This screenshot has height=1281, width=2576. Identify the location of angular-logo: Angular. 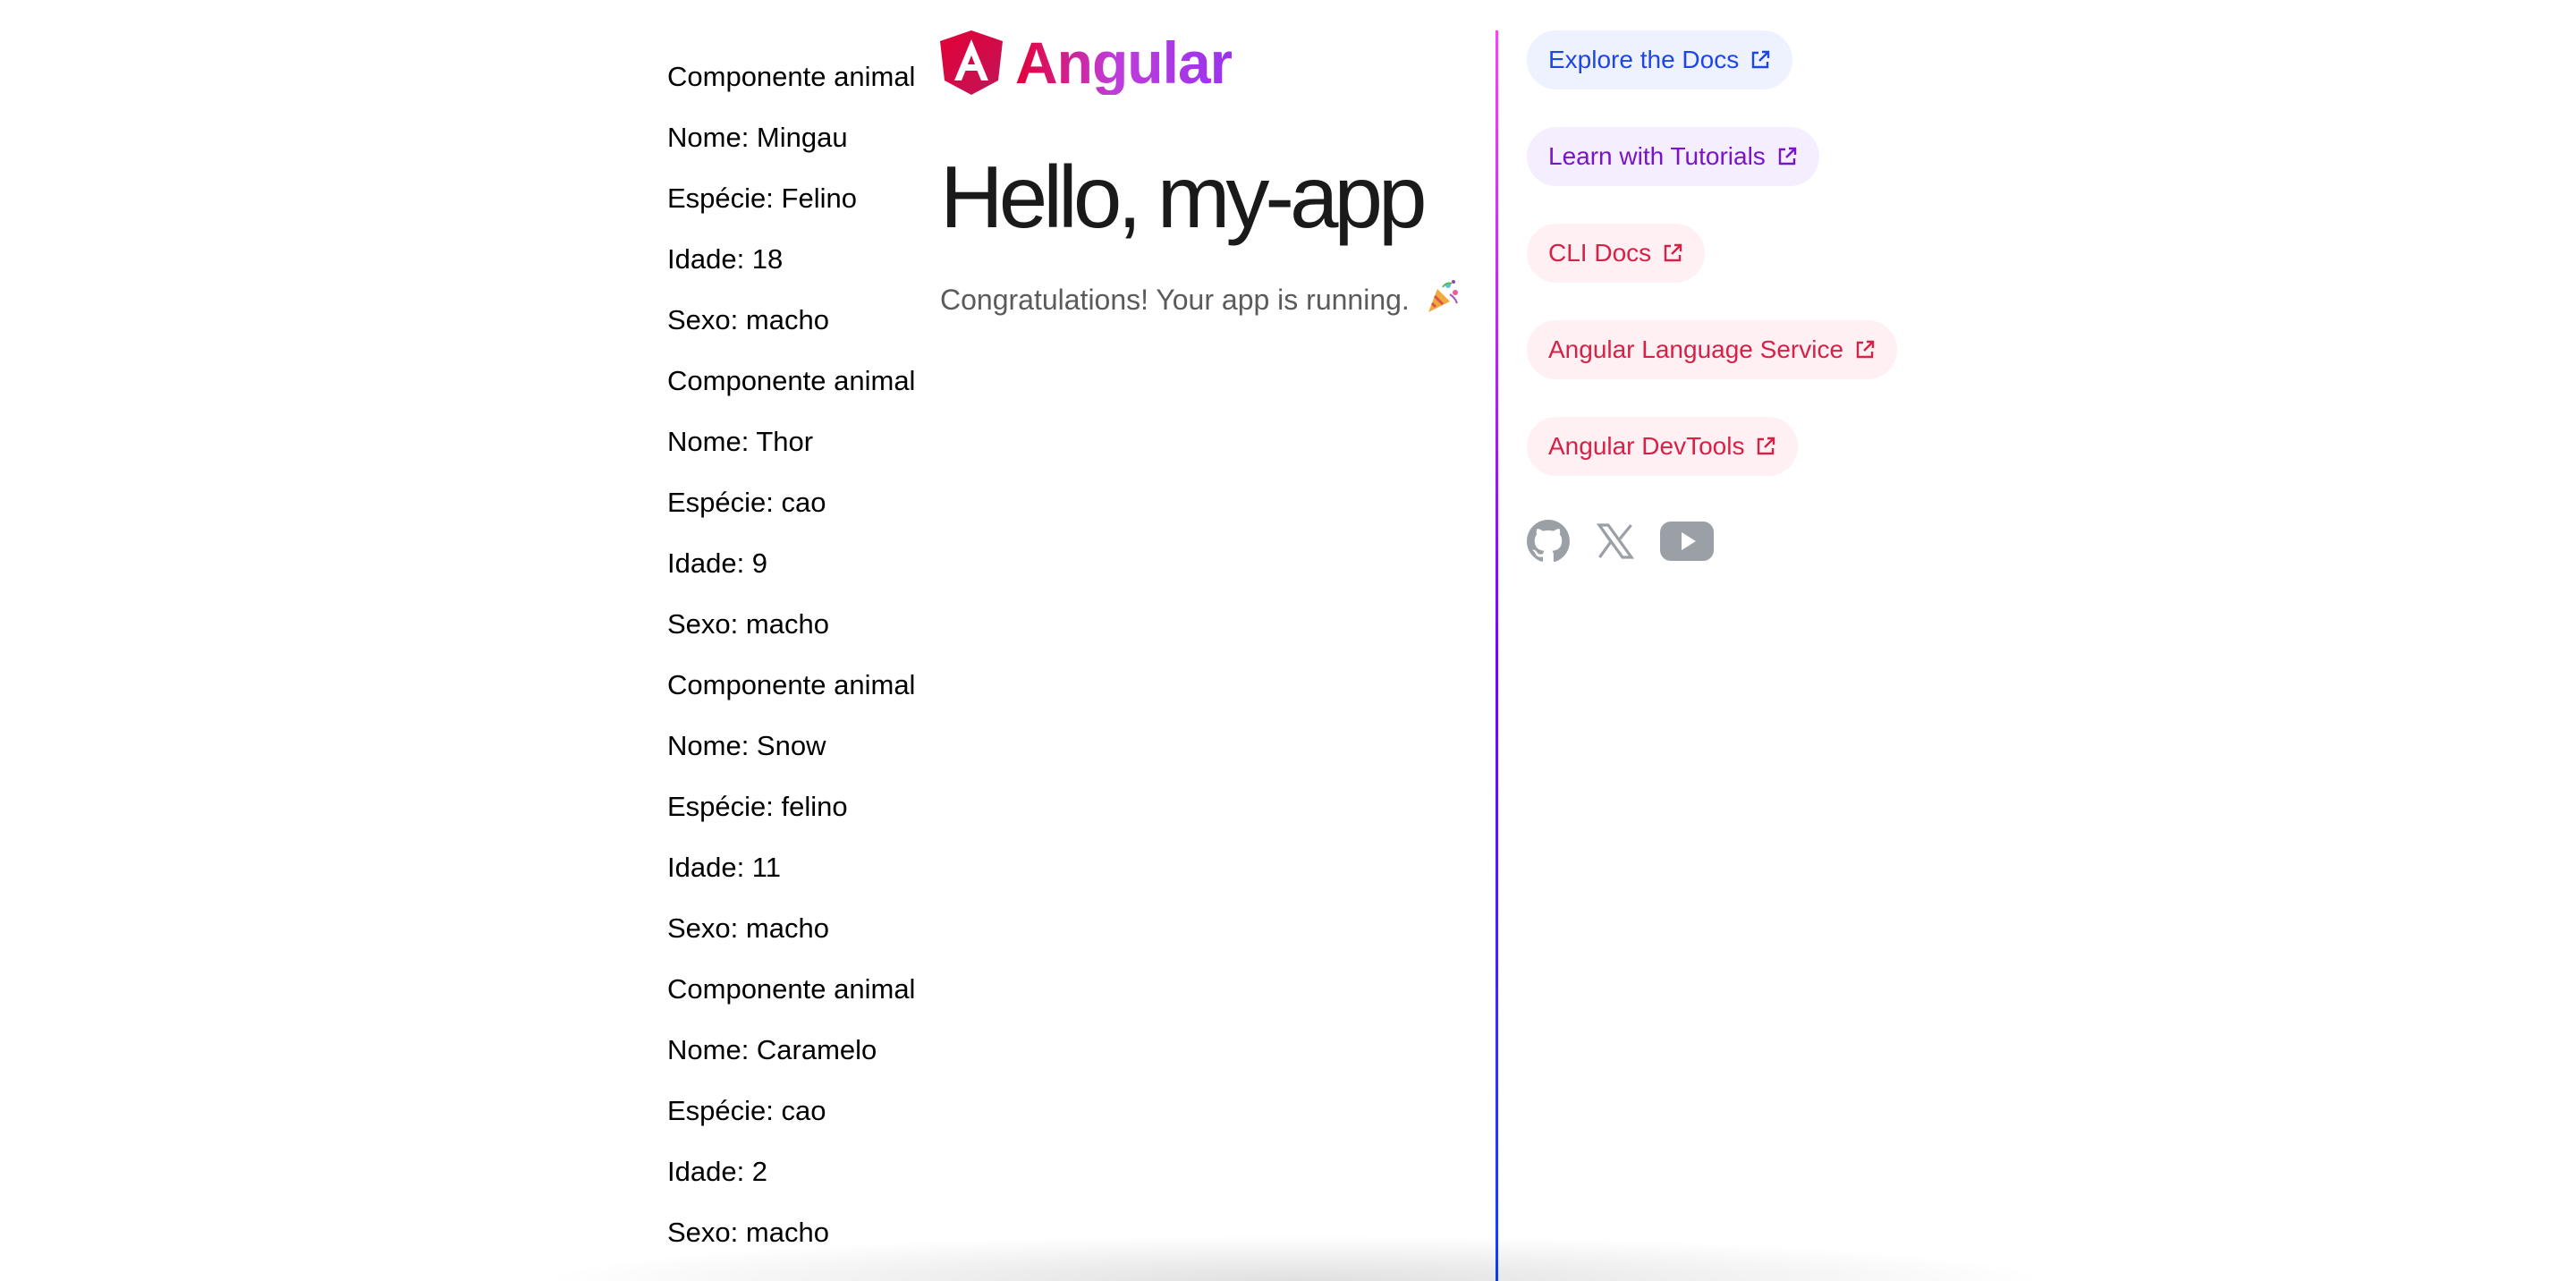
(1086, 63).